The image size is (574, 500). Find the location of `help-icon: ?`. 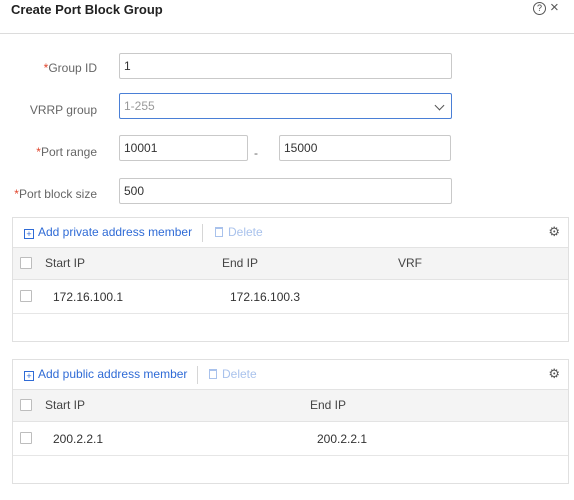

help-icon: ? is located at coordinates (539, 8).